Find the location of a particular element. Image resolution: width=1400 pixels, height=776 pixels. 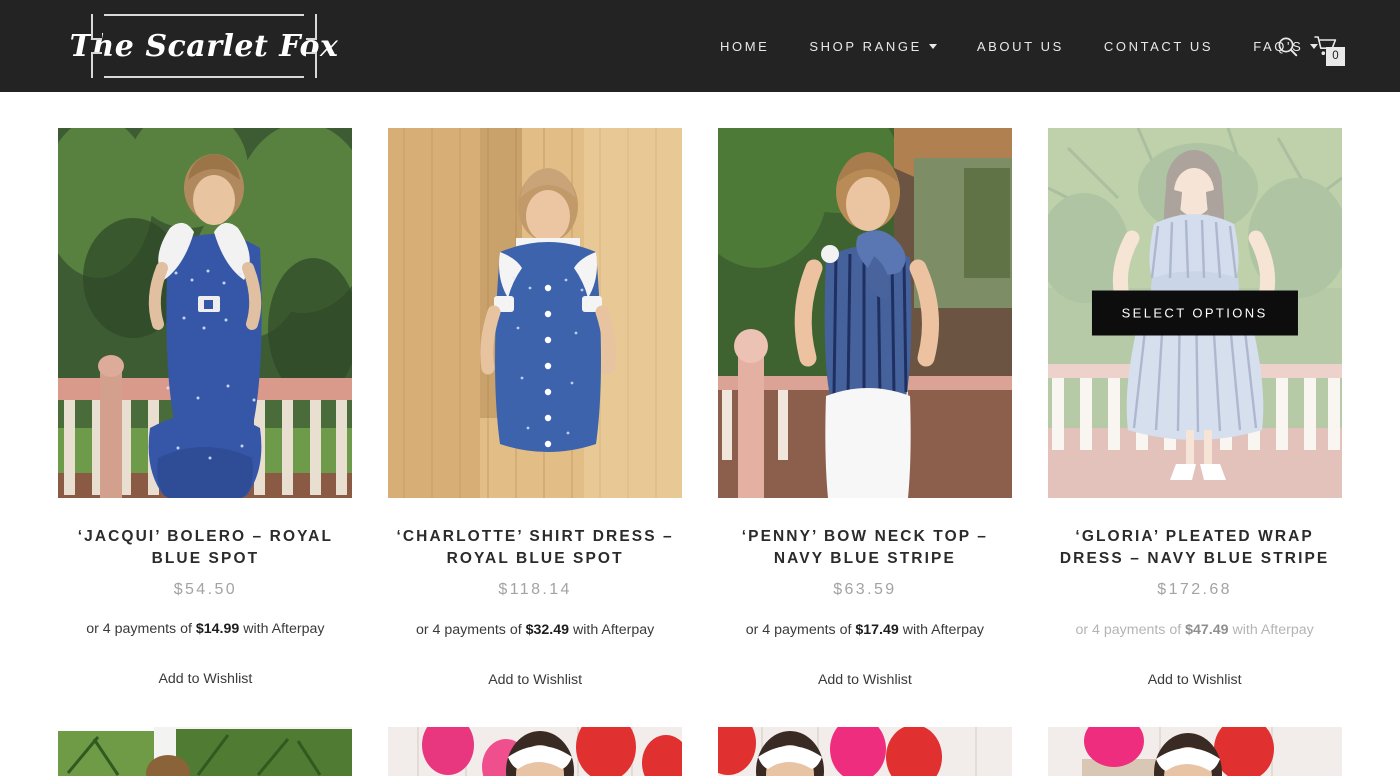

nav-item-home: HOME is located at coordinates (744, 46).